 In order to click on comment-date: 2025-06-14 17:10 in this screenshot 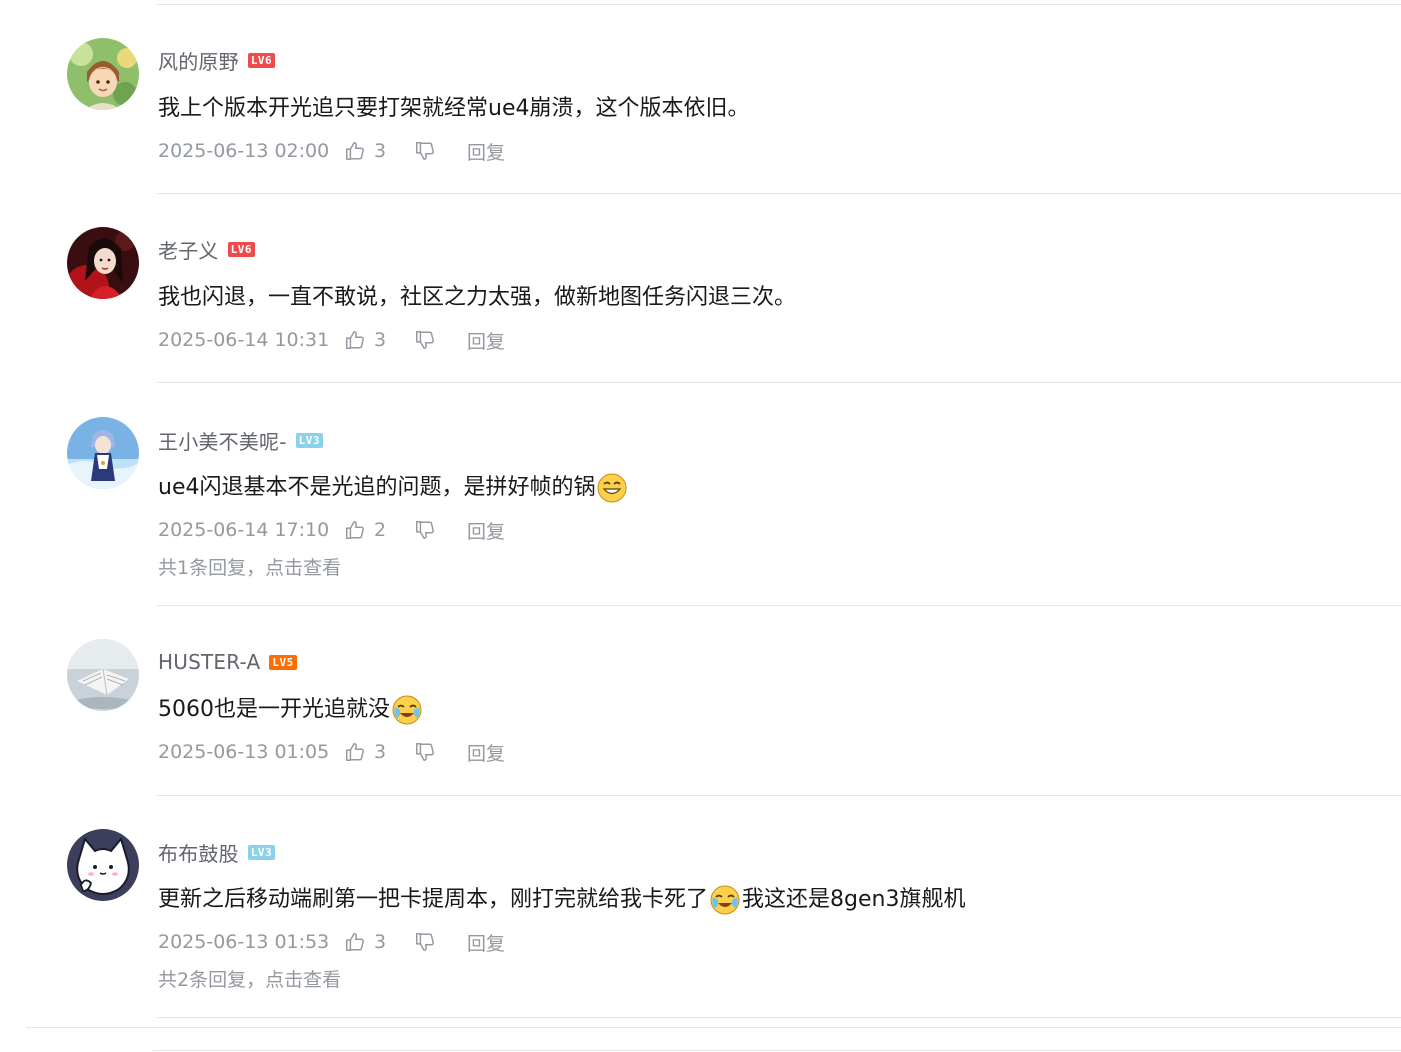, I will do `click(244, 530)`.